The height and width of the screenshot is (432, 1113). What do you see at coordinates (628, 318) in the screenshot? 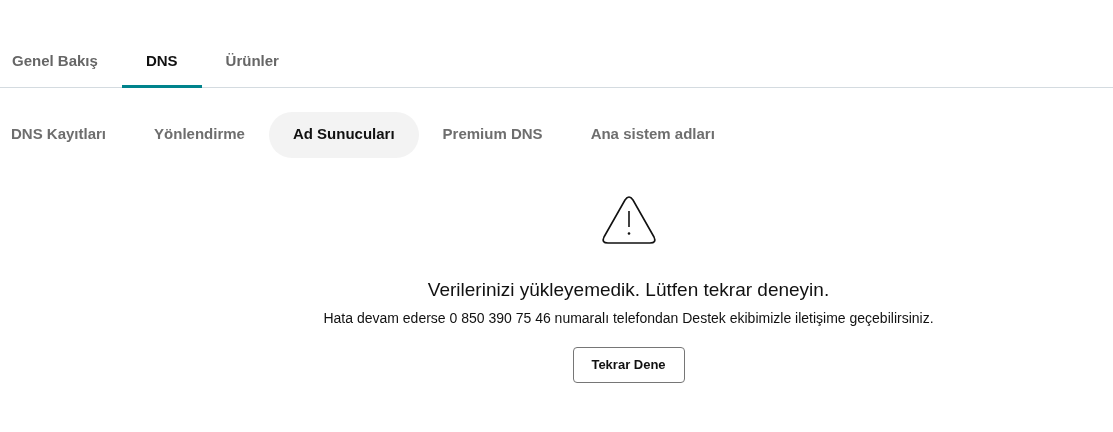
I see `error-message: Hata devam ederse 0 850 390 75 46 numaralı telefondan Destek ekibimizle iletişime geçebilirsiniz.` at bounding box center [628, 318].